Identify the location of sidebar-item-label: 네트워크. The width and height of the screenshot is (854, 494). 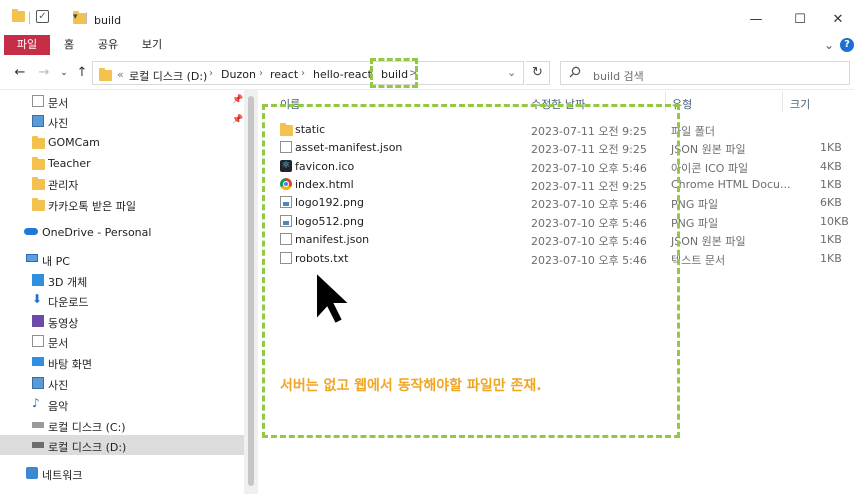
(62, 475).